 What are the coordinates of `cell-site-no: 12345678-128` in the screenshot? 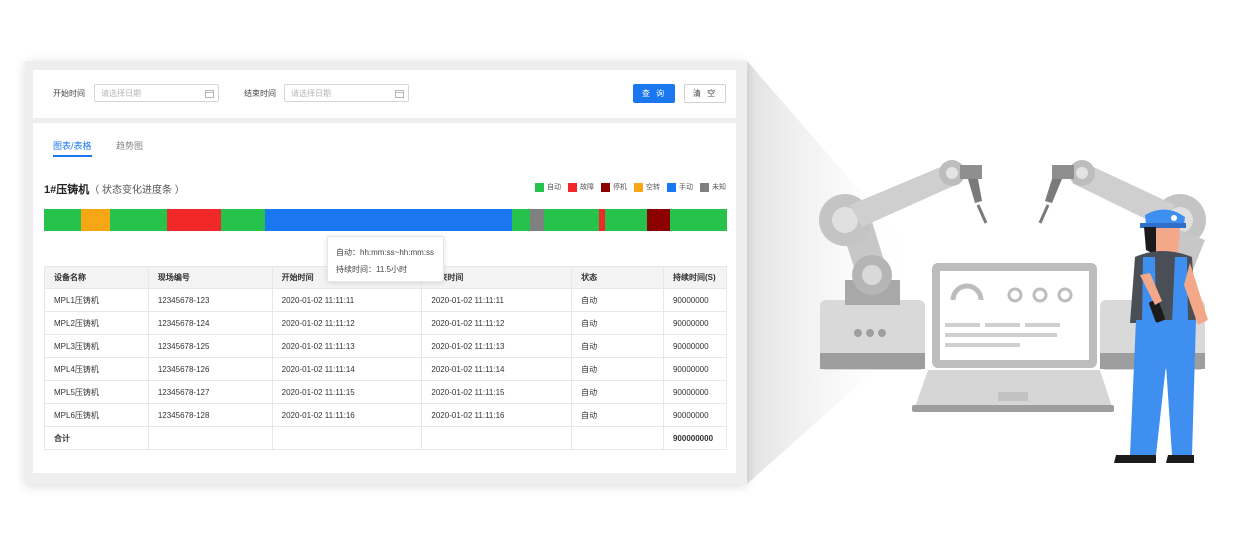 It's located at (210, 415).